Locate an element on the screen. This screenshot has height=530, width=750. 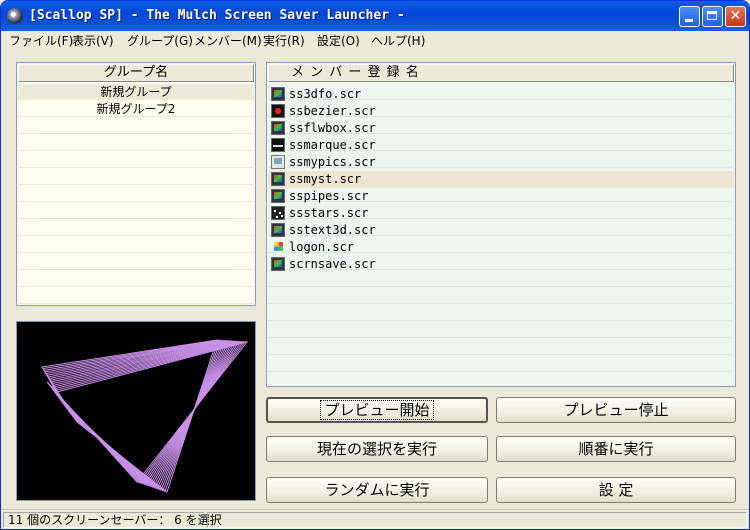
maximize-button is located at coordinates (712, 16).